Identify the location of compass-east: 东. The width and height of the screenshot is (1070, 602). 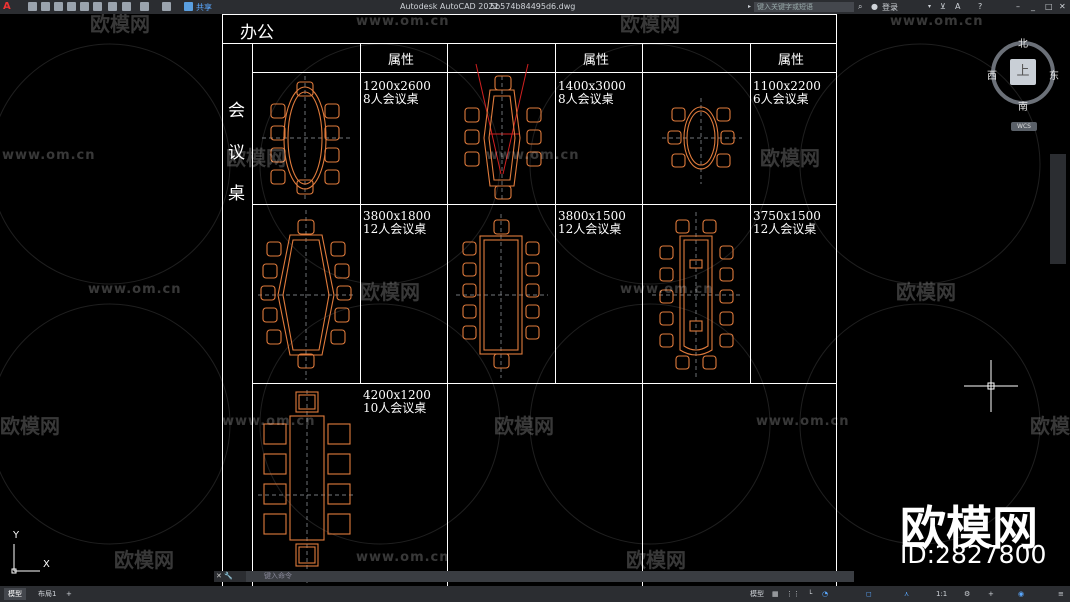
(1054, 74).